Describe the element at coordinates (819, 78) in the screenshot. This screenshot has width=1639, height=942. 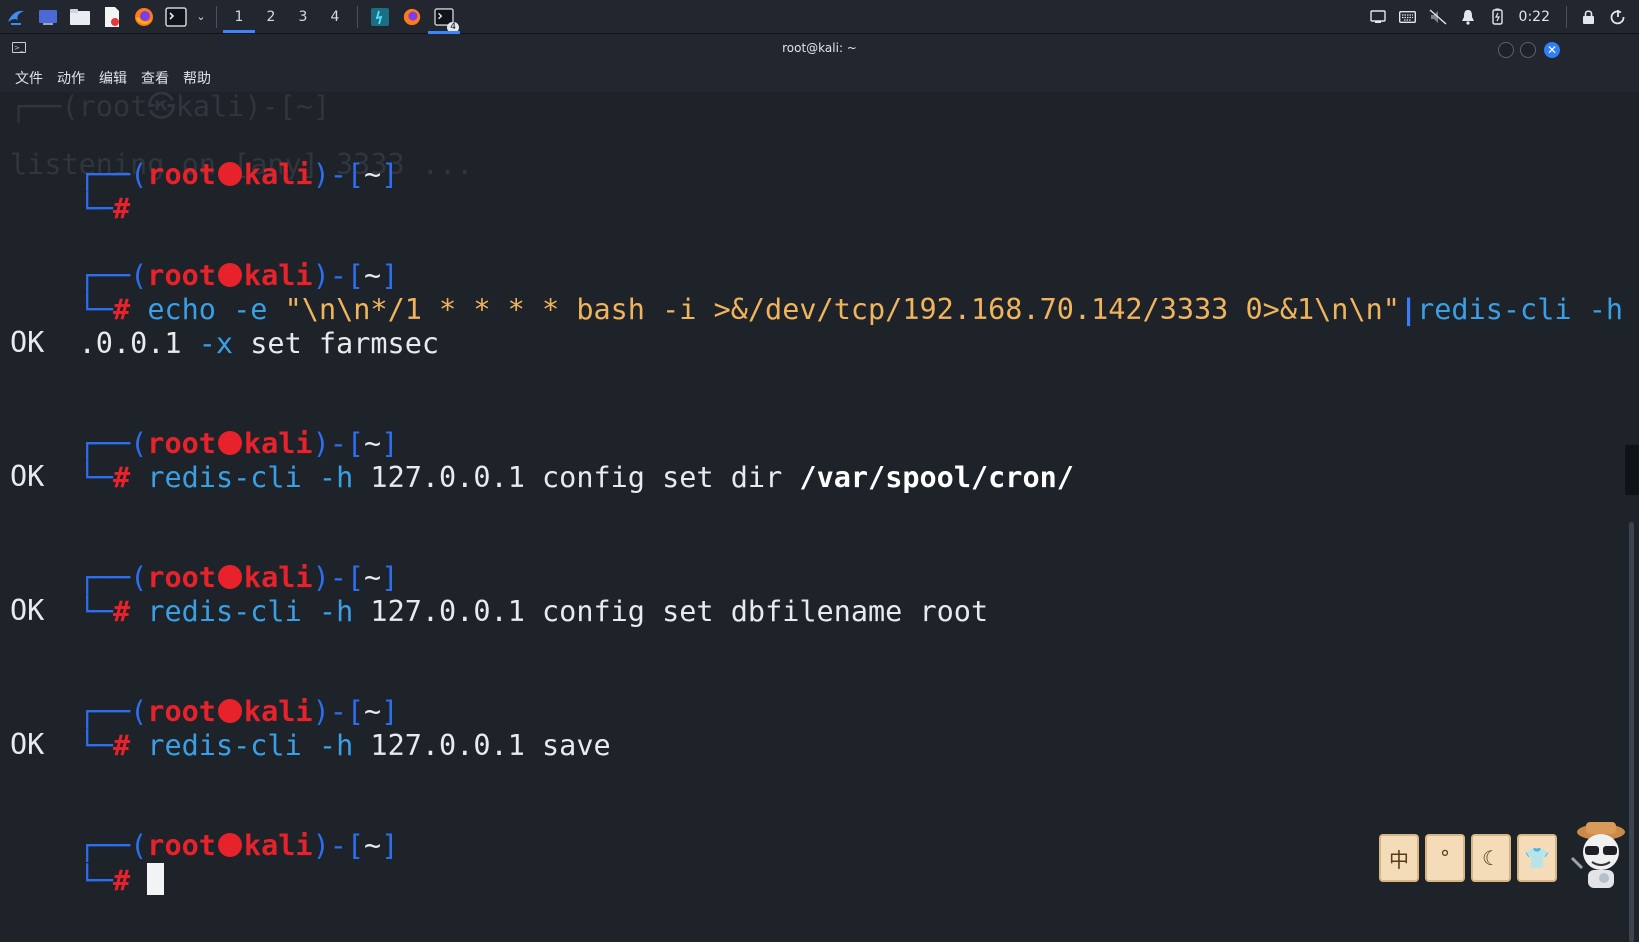
I see `menu-bar: 文件 动作 编辑 查看 帮助` at that location.